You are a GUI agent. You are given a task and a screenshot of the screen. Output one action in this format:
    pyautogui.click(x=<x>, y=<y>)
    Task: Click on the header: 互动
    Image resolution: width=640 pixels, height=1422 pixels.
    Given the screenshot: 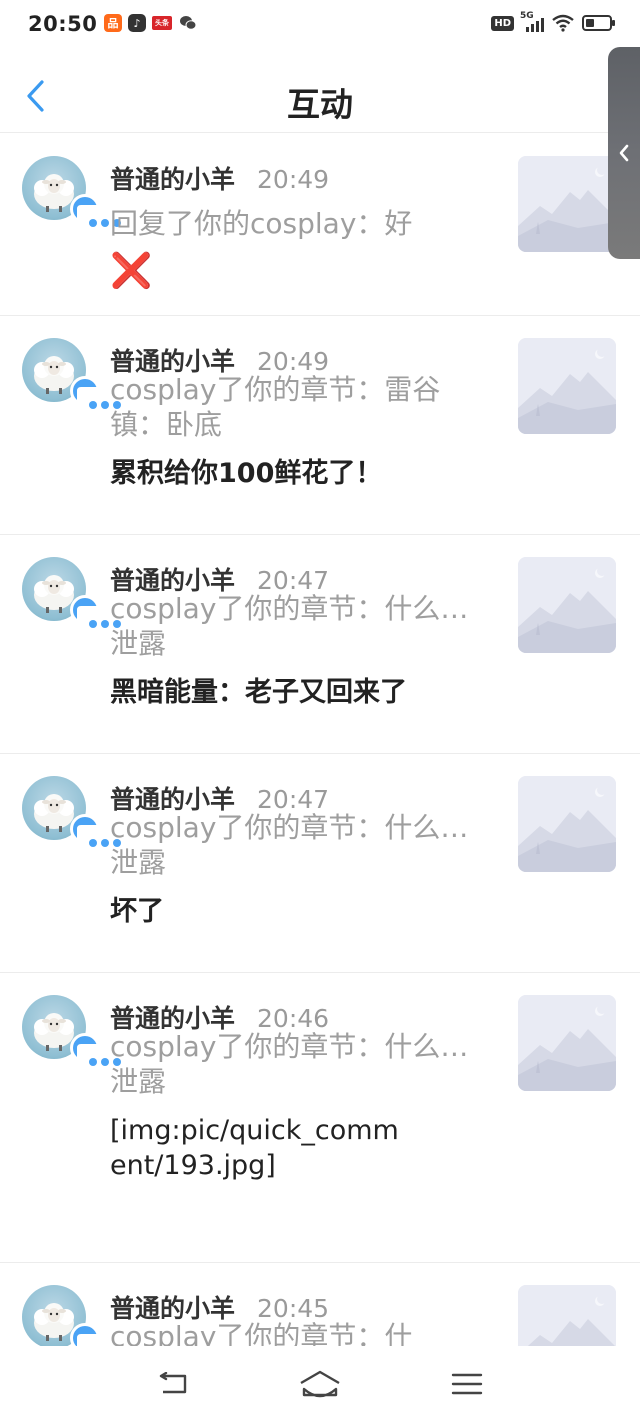 What is the action you would take?
    pyautogui.click(x=320, y=91)
    